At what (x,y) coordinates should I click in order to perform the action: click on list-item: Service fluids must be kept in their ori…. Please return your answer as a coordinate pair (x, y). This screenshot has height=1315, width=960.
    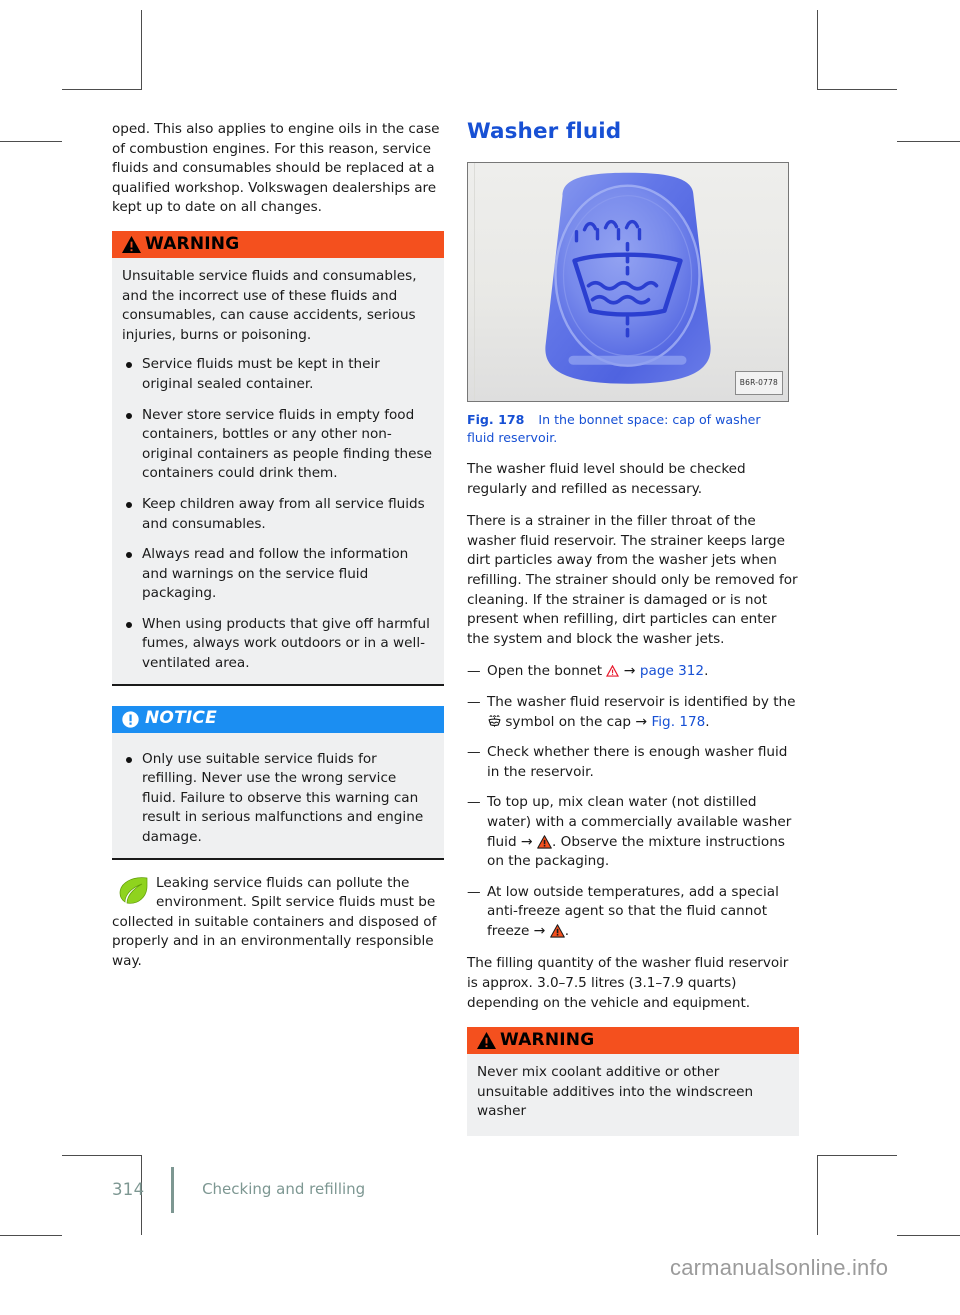
    Looking at the image, I should click on (278, 374).